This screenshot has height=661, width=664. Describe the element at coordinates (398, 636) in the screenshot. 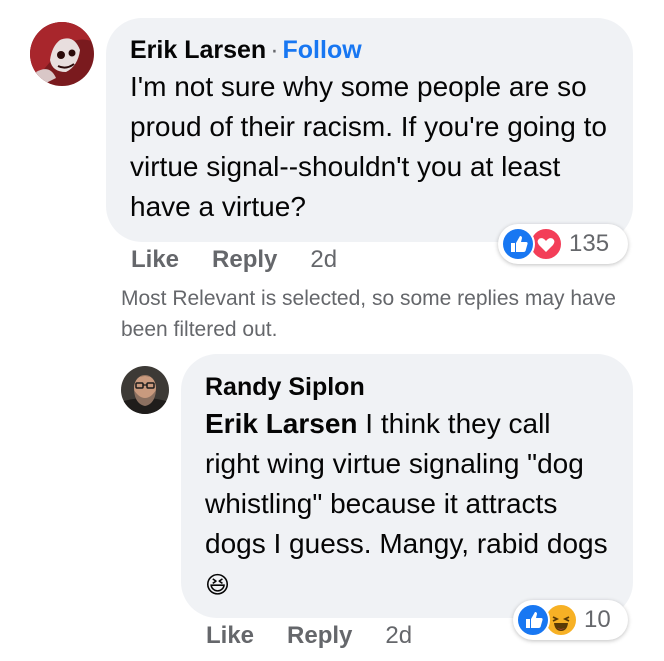

I see `reply-timestamp: 2d` at that location.